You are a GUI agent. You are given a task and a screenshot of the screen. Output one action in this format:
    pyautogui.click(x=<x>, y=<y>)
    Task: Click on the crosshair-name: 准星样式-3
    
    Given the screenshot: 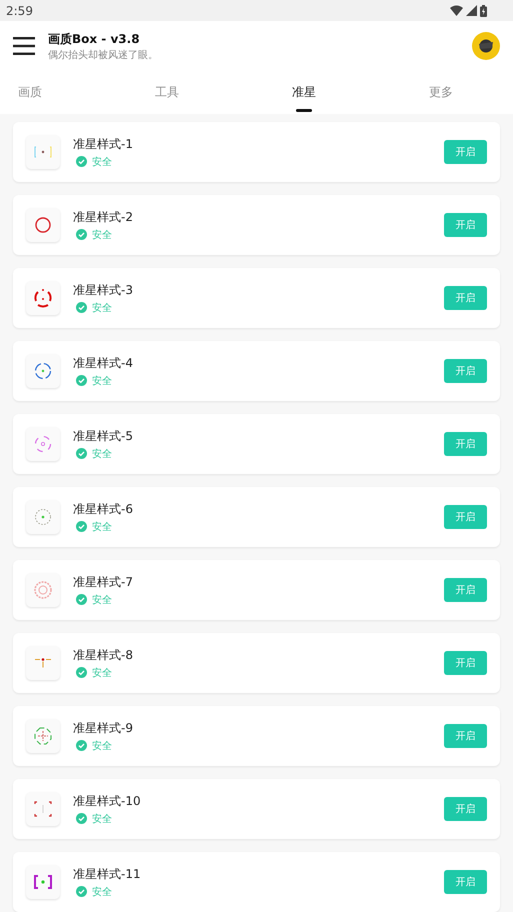 What is the action you would take?
    pyautogui.click(x=103, y=290)
    